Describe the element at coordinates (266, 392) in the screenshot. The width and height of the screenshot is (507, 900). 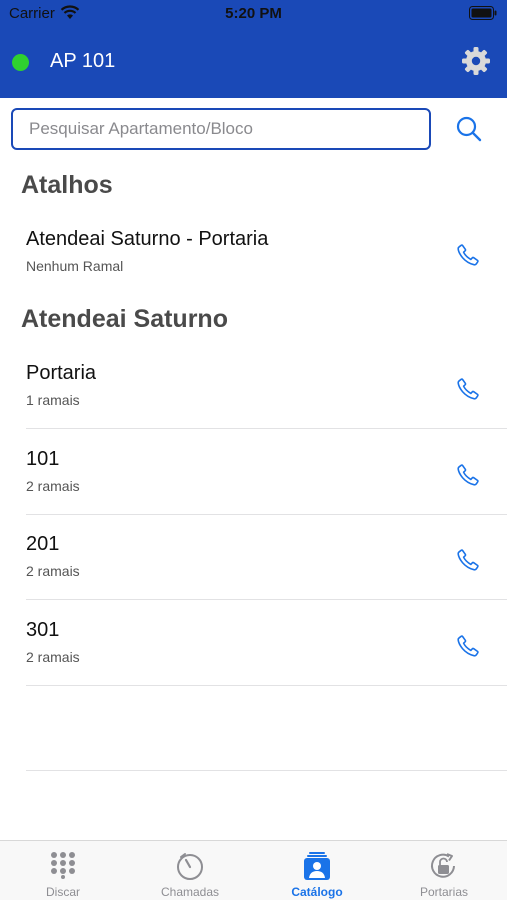
I see `list-item: Portaria 1 ramais` at that location.